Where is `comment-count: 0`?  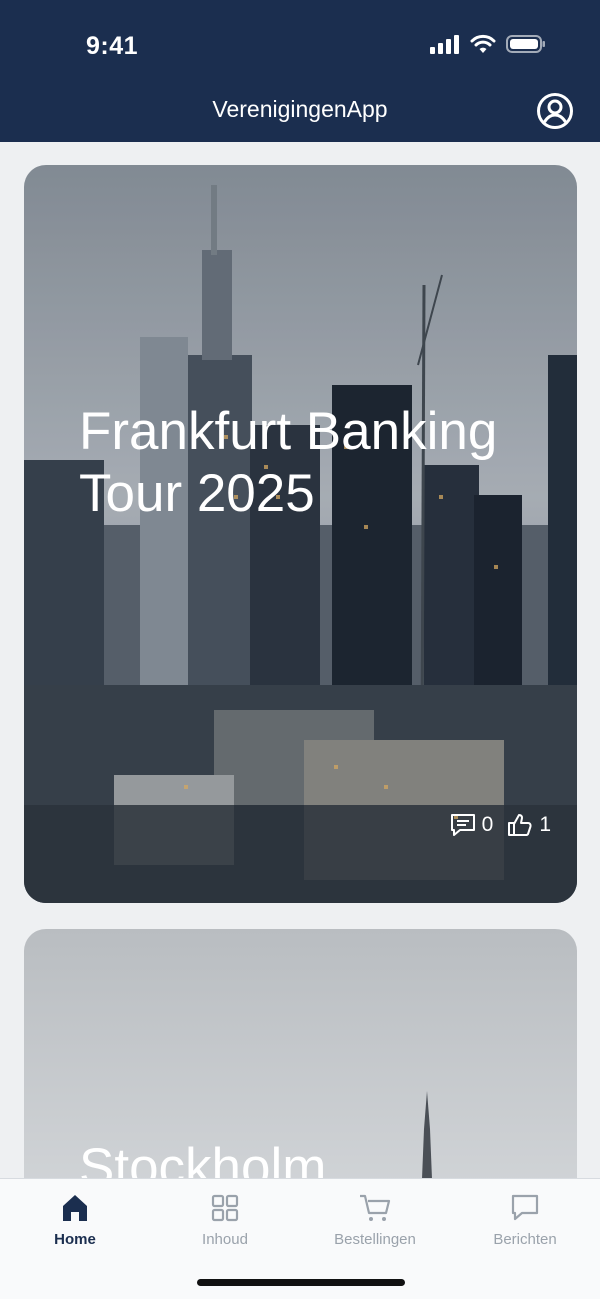 comment-count: 0 is located at coordinates (487, 824).